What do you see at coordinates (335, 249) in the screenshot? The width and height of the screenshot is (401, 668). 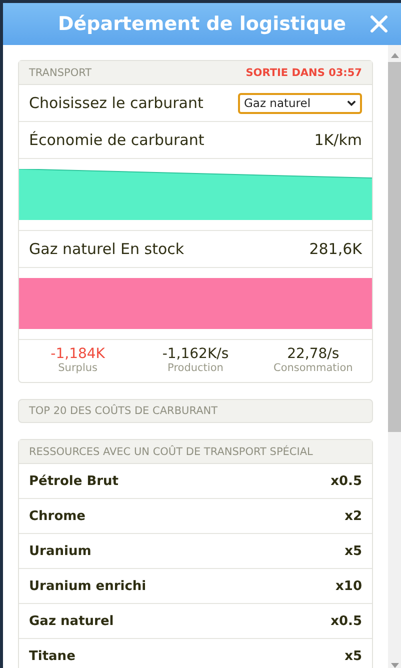 I see `stock-value: 281,6K` at bounding box center [335, 249].